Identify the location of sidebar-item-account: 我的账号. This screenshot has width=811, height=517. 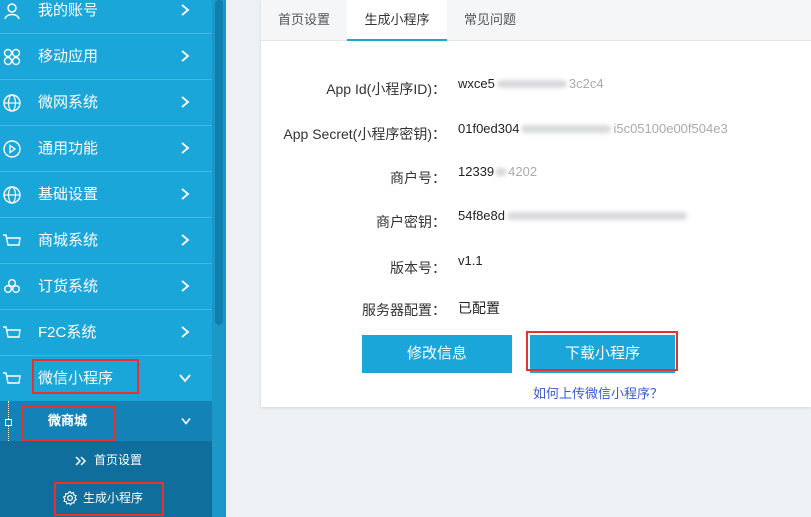
(106, 17).